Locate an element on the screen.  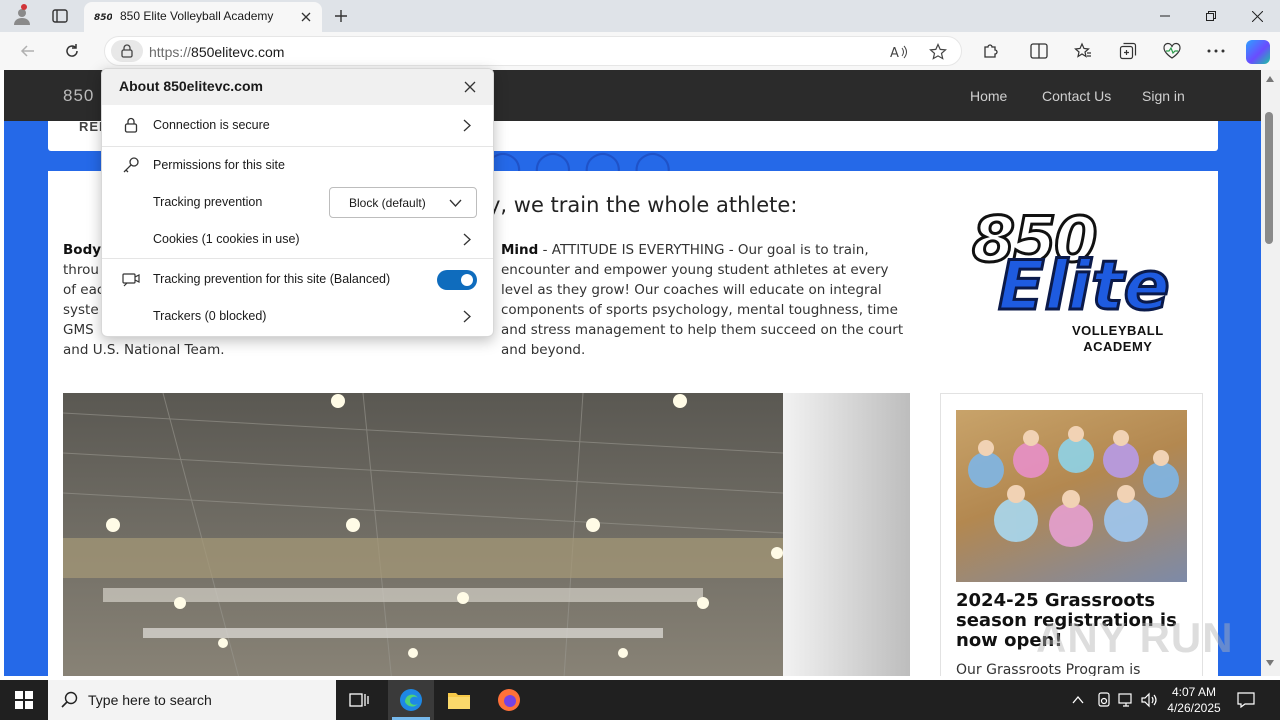
tab-close-button is located at coordinates (306, 17).